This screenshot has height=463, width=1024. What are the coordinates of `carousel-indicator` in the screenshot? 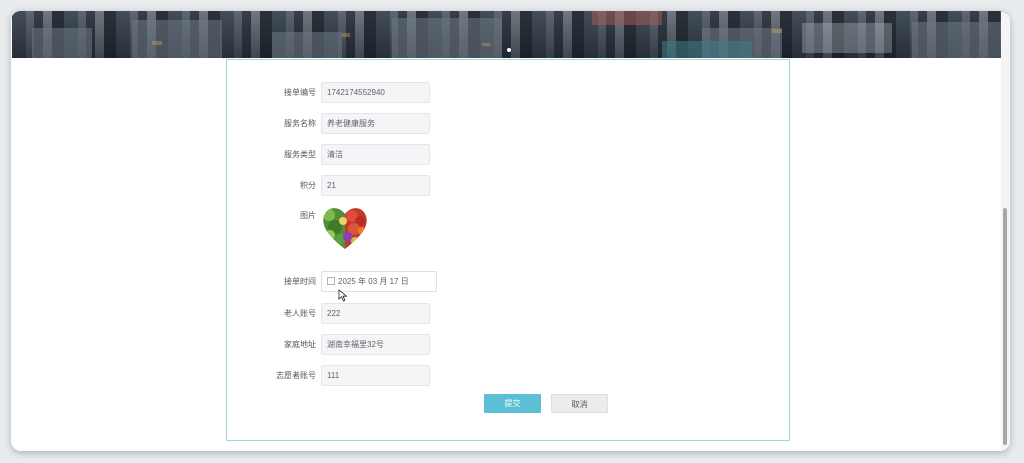 It's located at (509, 50).